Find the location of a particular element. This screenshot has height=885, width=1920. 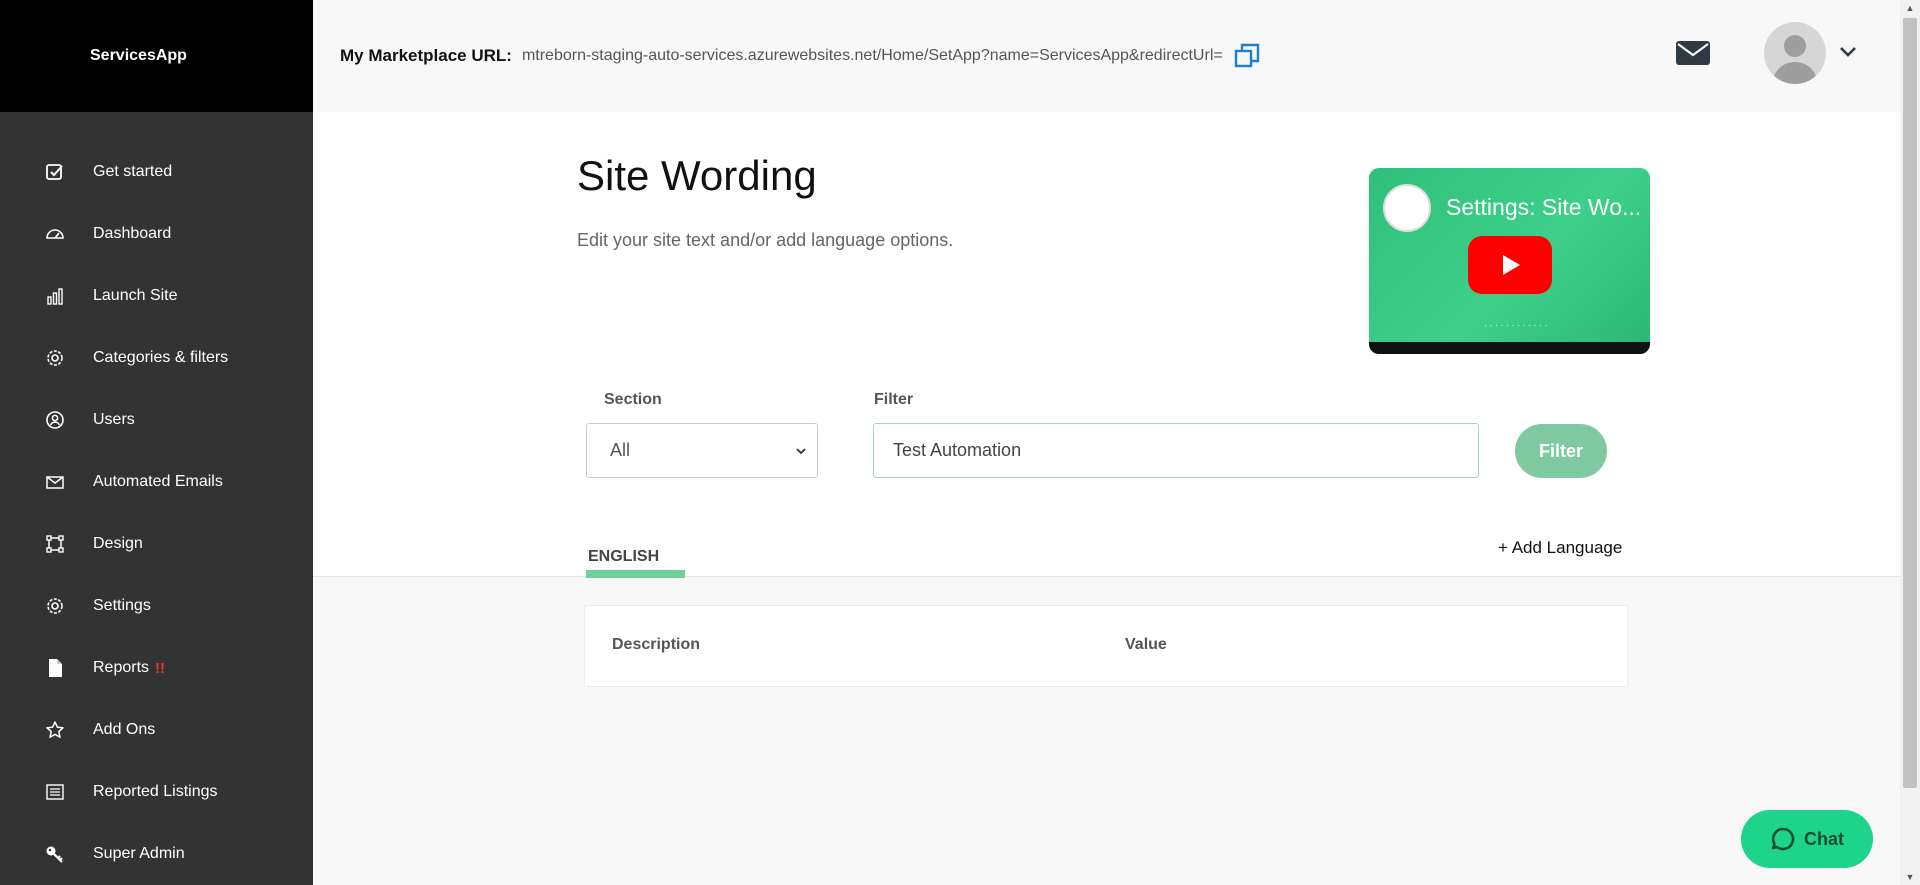

speedometer-icon is located at coordinates (55, 234).